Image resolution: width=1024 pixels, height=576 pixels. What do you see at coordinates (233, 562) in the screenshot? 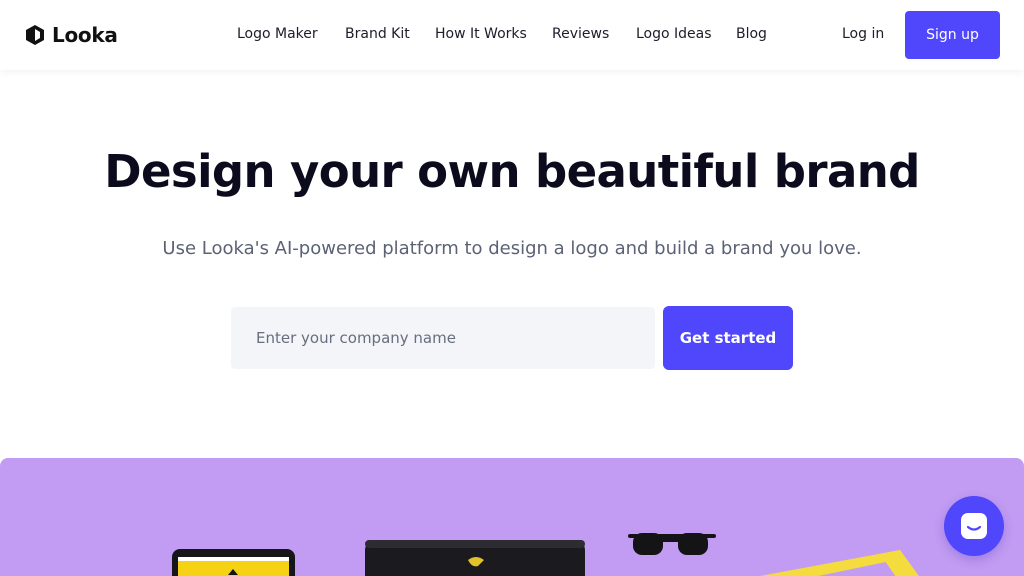
I see `tablet-mockup` at bounding box center [233, 562].